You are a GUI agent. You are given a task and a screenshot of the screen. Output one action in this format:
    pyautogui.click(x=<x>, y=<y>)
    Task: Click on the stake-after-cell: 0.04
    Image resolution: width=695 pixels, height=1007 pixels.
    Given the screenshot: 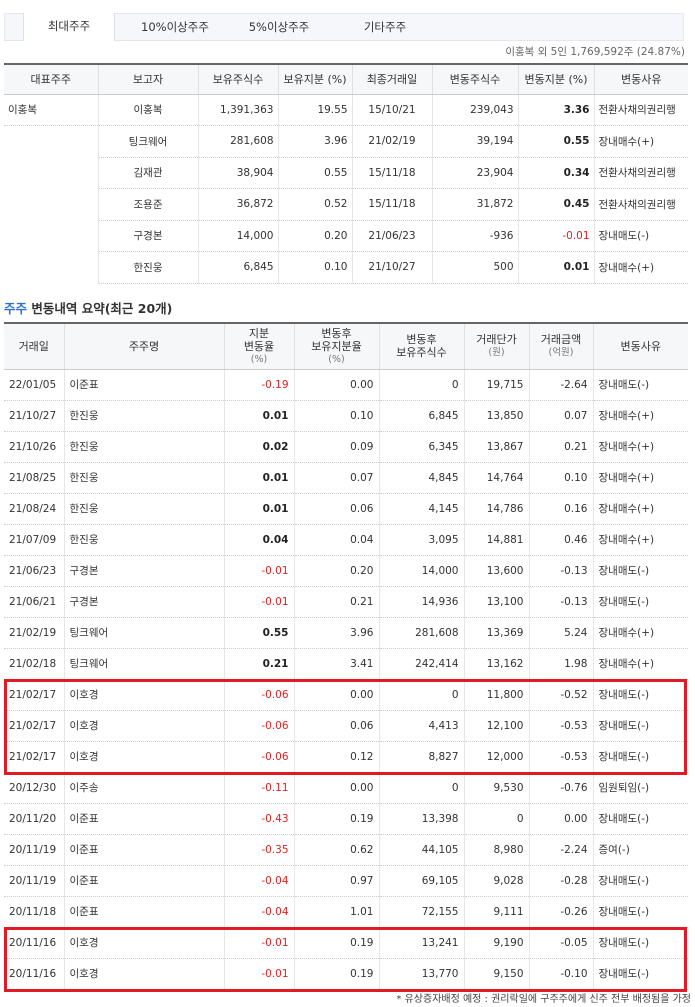 What is the action you would take?
    pyautogui.click(x=336, y=540)
    